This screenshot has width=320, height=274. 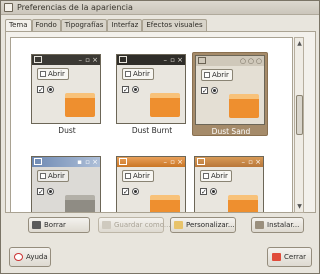 What do you see at coordinates (231, 131) in the screenshot?
I see `theme-name: Dust Sand` at bounding box center [231, 131].